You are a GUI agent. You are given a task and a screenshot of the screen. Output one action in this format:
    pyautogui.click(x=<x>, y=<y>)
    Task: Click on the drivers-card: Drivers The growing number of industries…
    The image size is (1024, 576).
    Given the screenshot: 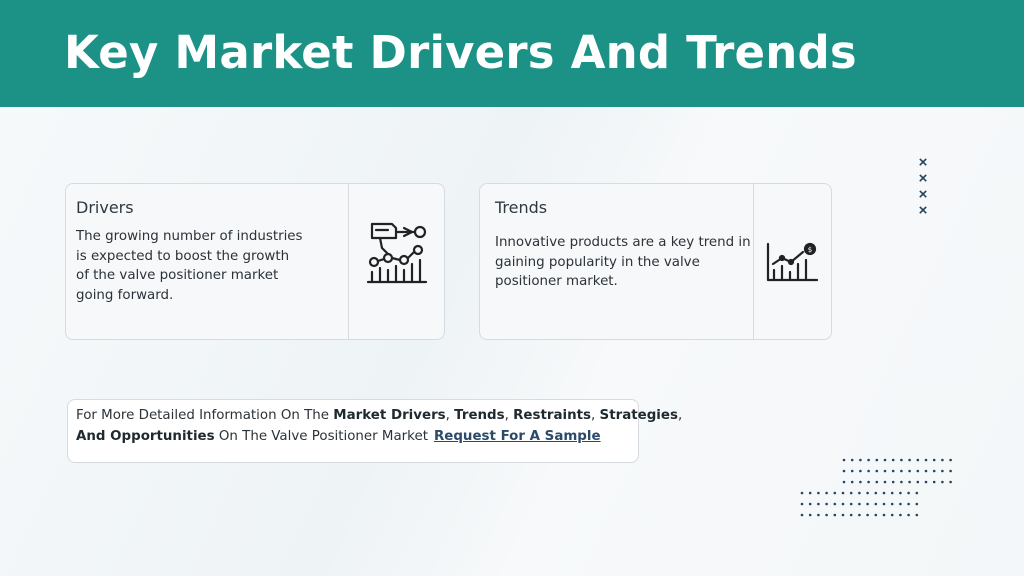 What is the action you would take?
    pyautogui.click(x=255, y=261)
    